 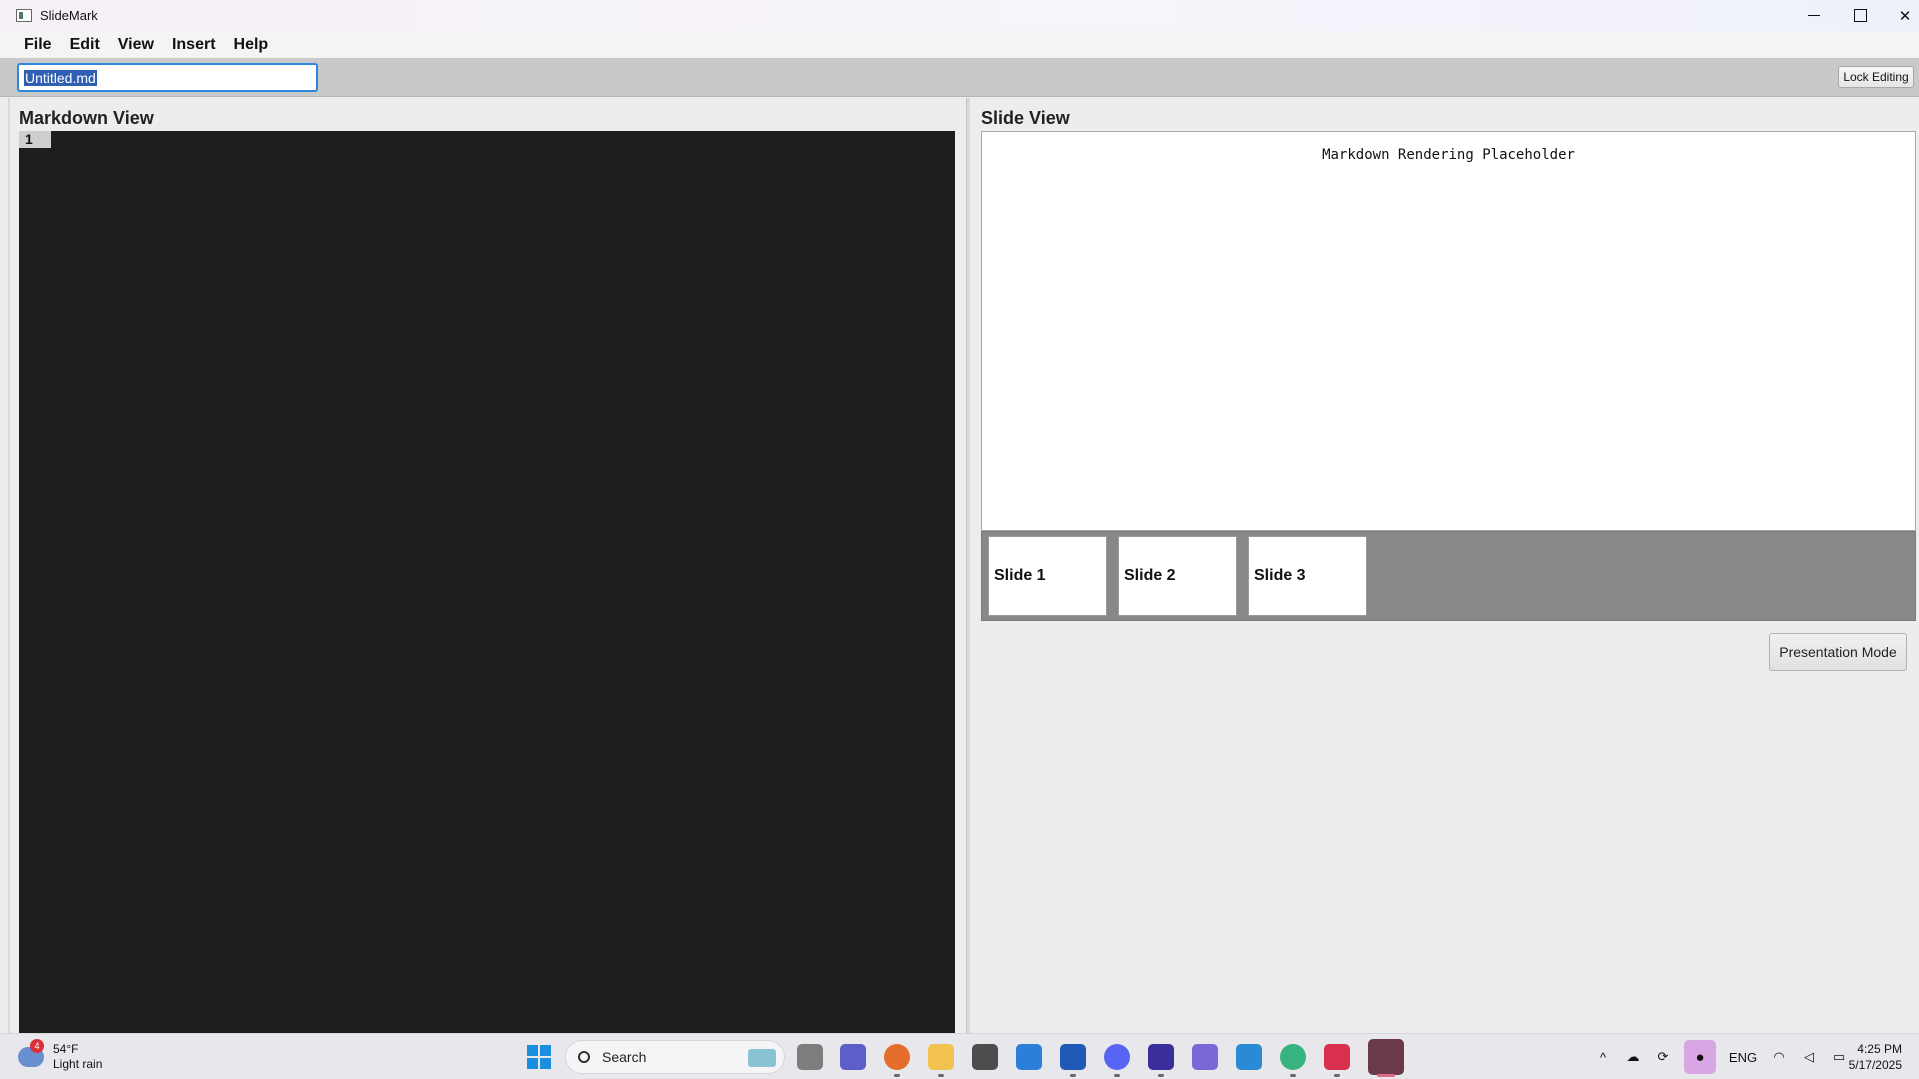 What do you see at coordinates (1721, 1056) in the screenshot?
I see `system-tray: ^ ☁ ⟳ ● ENG ◠ ◁ ▭` at bounding box center [1721, 1056].